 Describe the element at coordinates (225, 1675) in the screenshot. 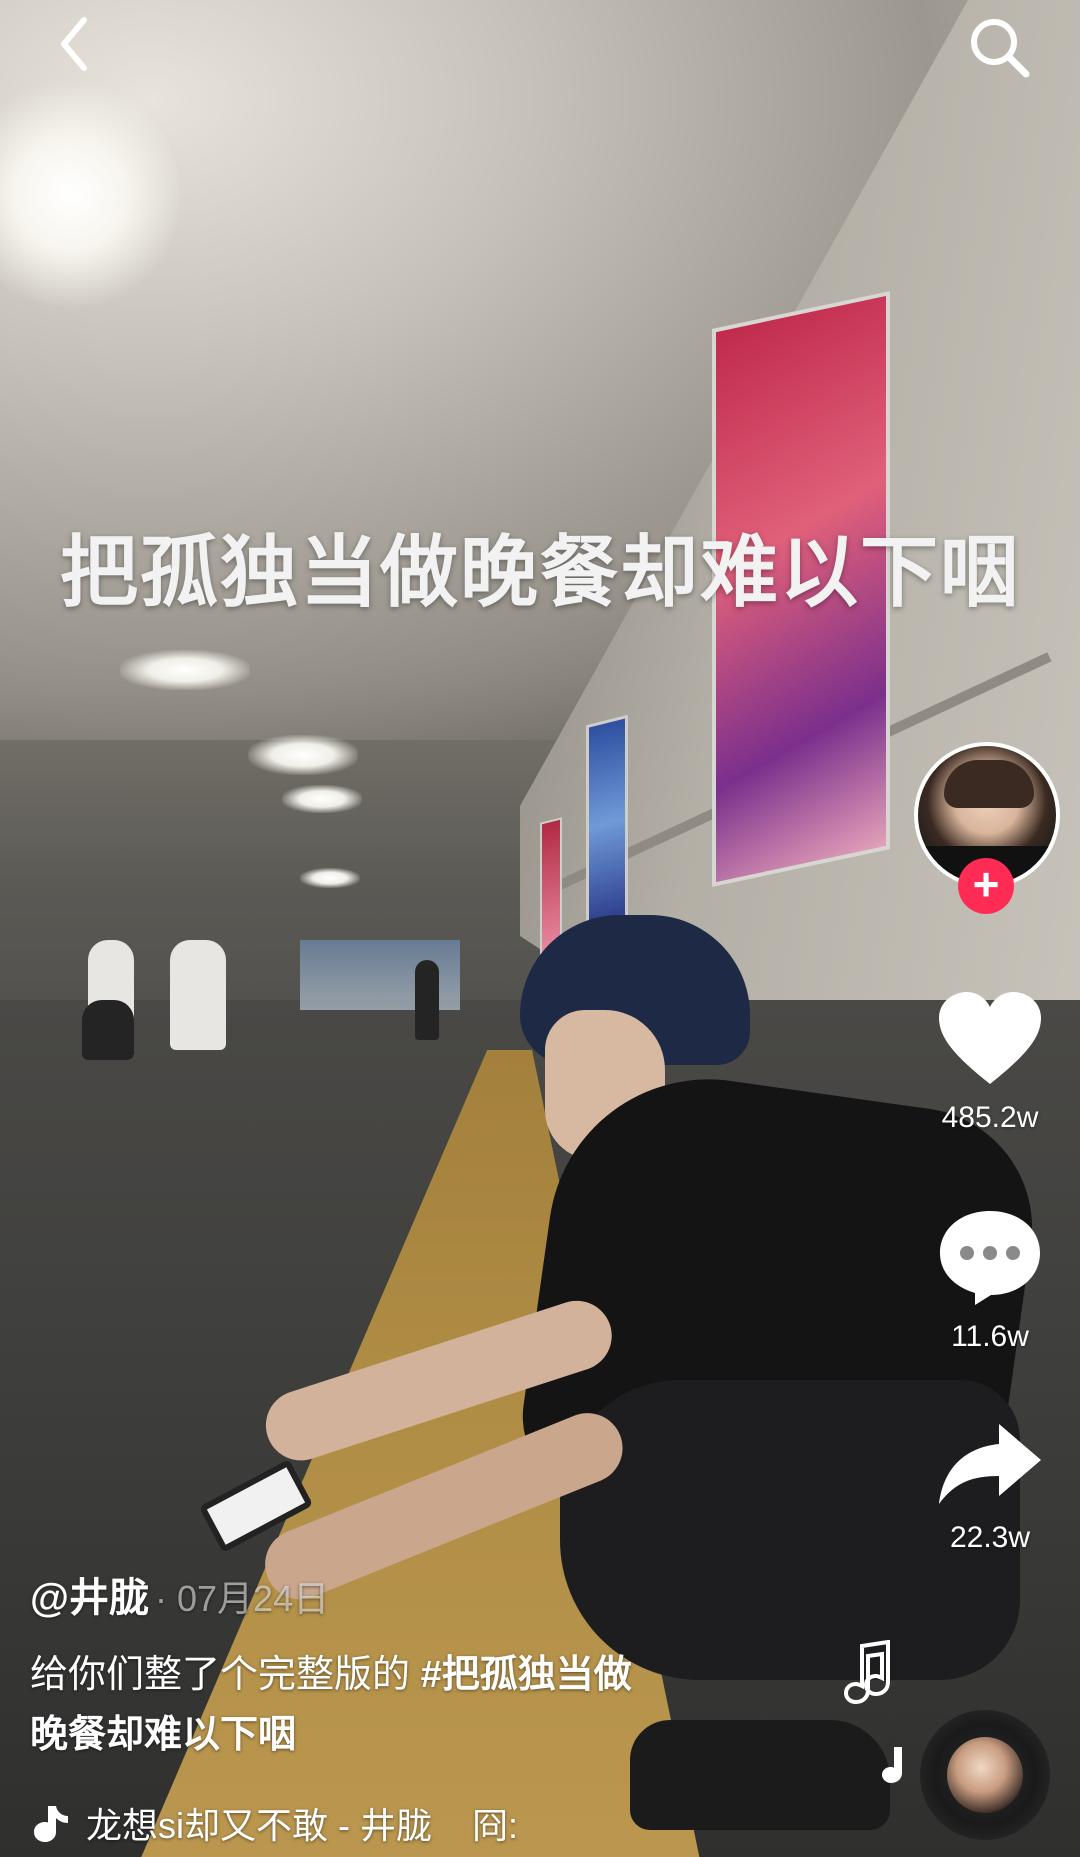

I see `caption-text: 给你们整了个完整版的` at that location.